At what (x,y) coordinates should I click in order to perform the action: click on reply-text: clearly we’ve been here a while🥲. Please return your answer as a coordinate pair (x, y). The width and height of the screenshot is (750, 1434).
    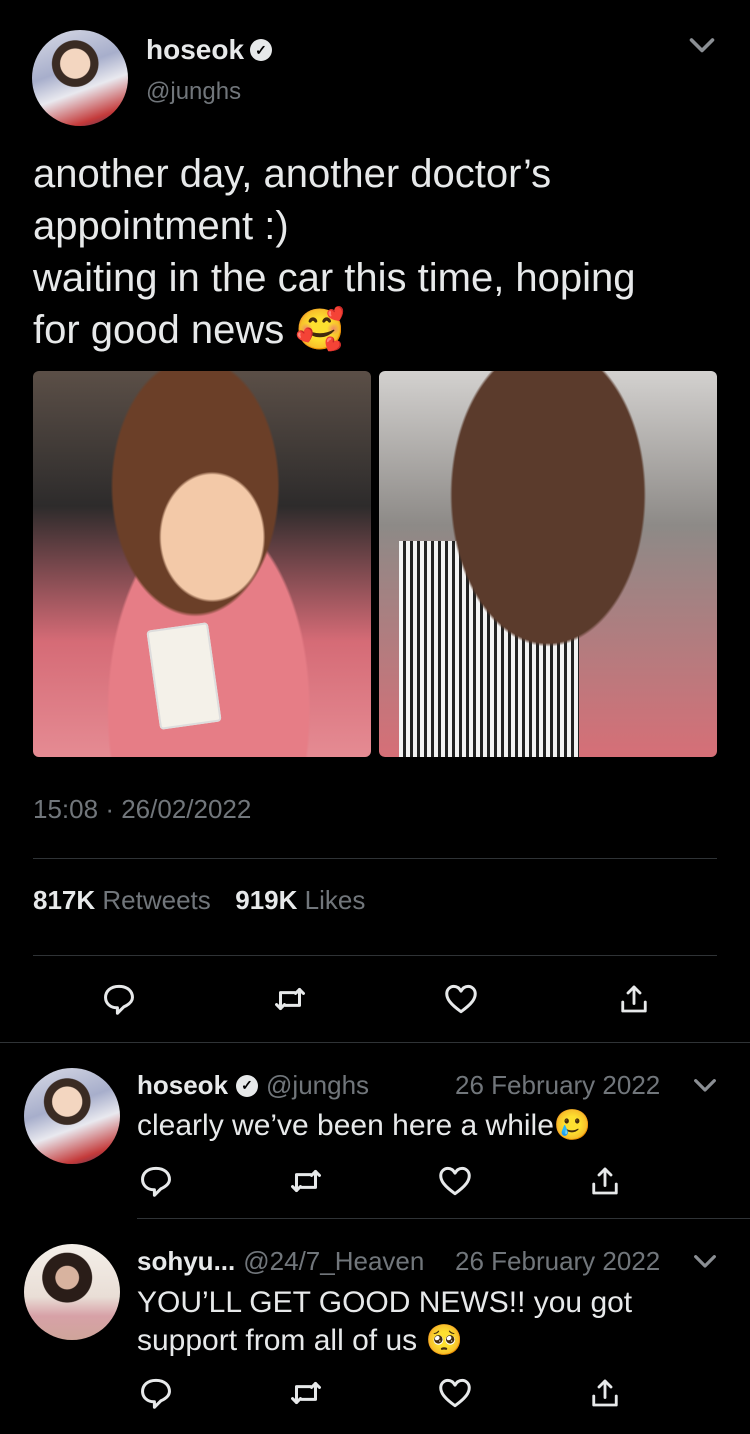
    Looking at the image, I should click on (364, 1125).